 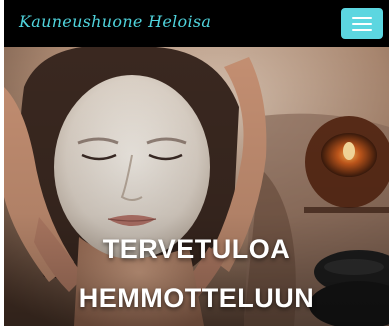 I want to click on navbar: Kauneushuone Heloisa, so click(x=196, y=23).